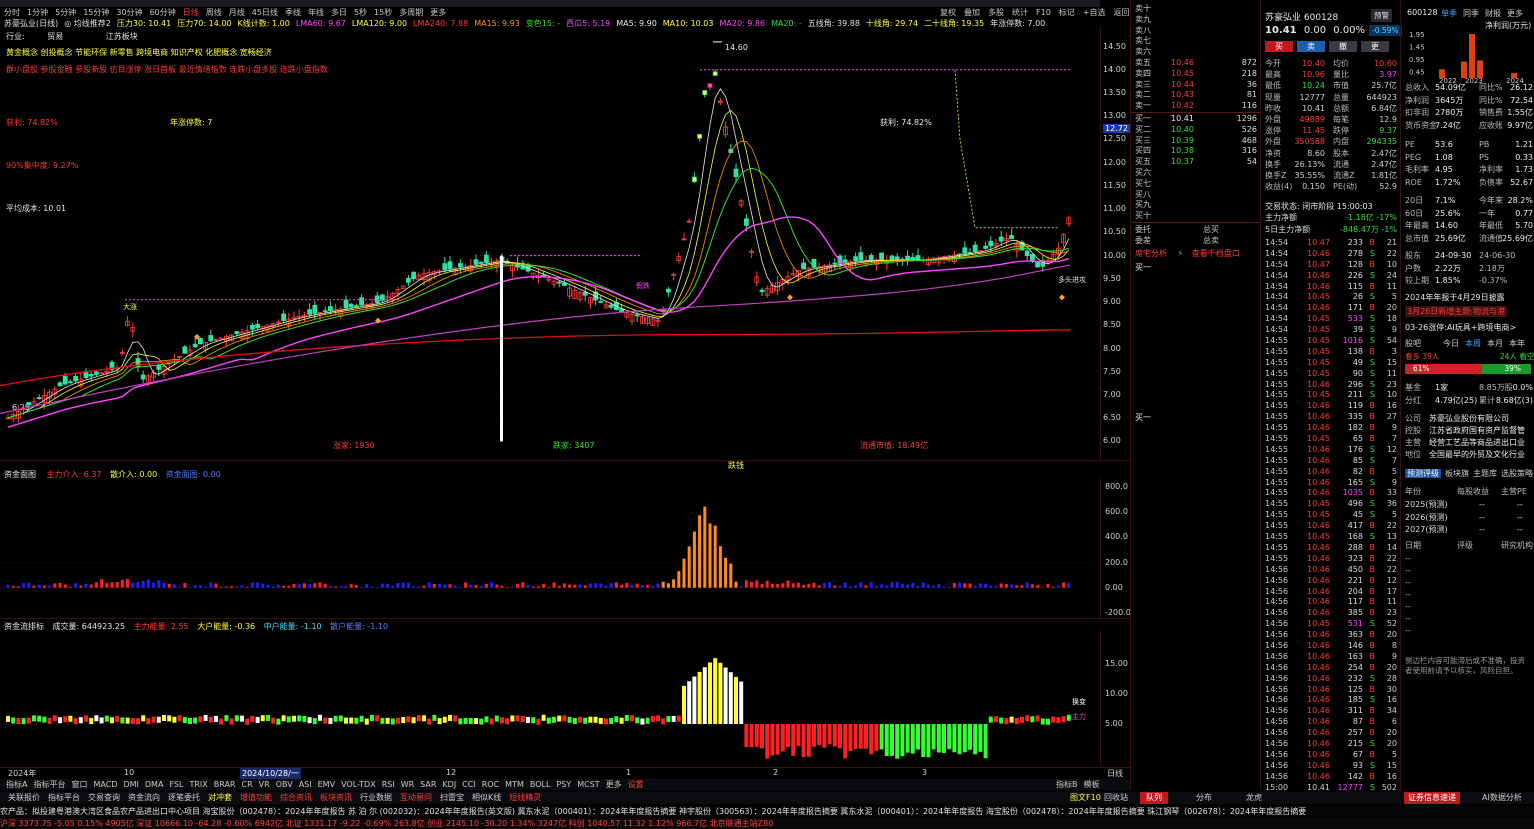 The width and height of the screenshot is (1534, 829). I want to click on indicator-tab-21: MTM, so click(514, 784).